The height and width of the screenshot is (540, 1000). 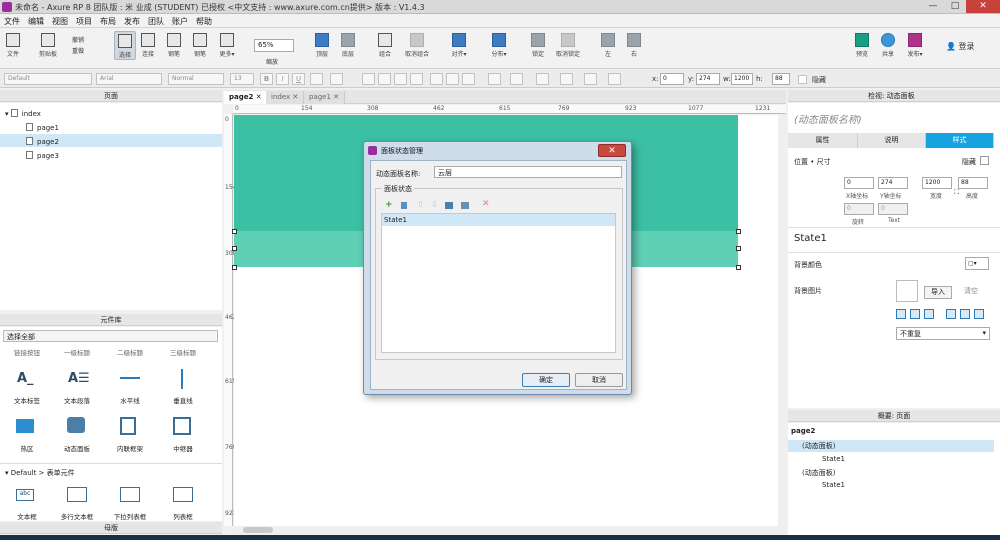 What do you see at coordinates (971, 292) in the screenshot?
I see `clear-button: 清空` at bounding box center [971, 292].